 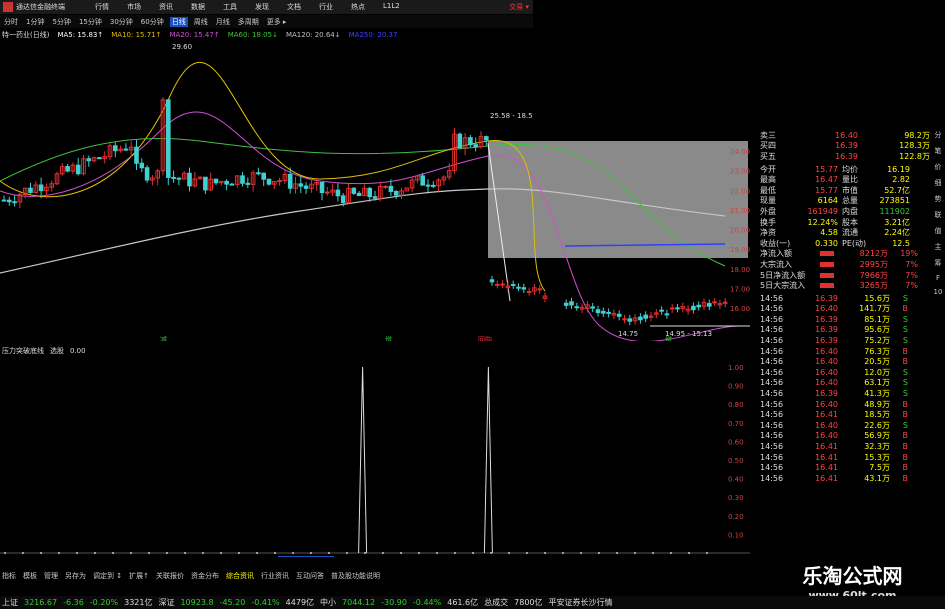 What do you see at coordinates (846, 146) in the screenshot?
I see `ask-price: 16.39` at bounding box center [846, 146].